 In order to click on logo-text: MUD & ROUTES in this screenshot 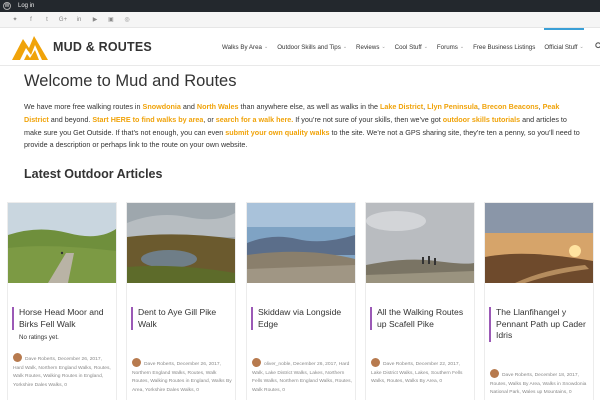, I will do `click(102, 46)`.